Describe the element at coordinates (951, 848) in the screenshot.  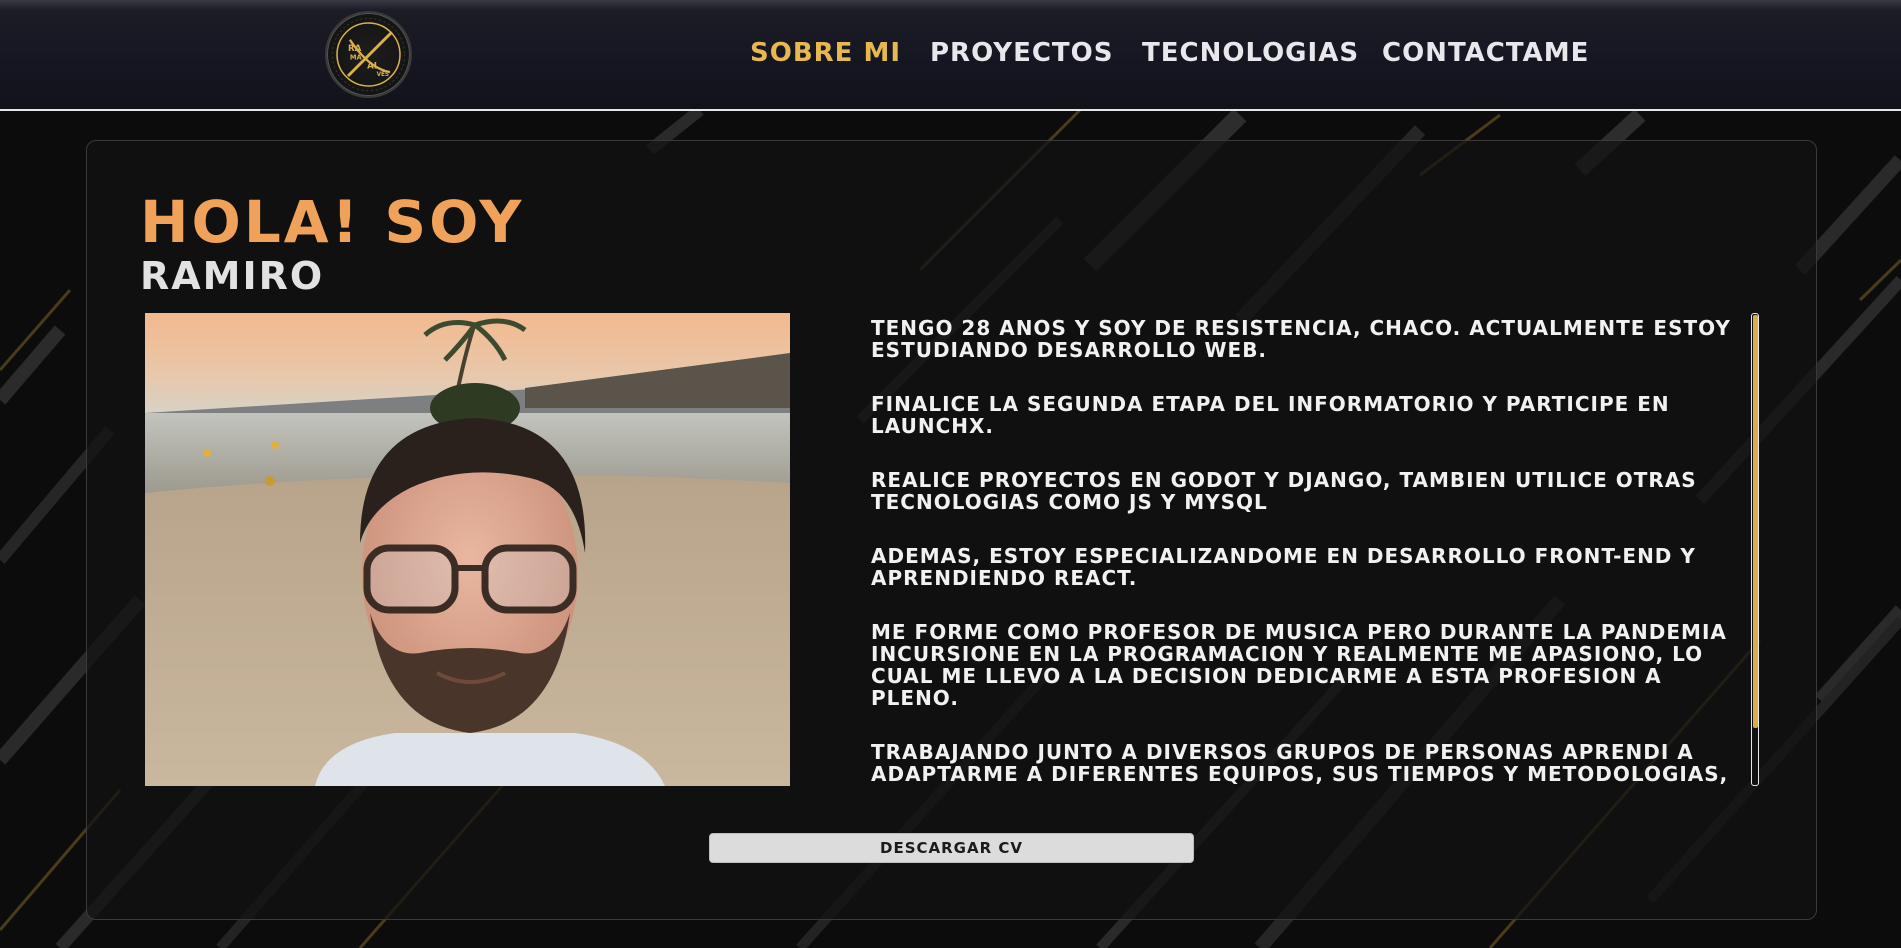
I see `download-cv-button: DESCARGAR CV` at that location.